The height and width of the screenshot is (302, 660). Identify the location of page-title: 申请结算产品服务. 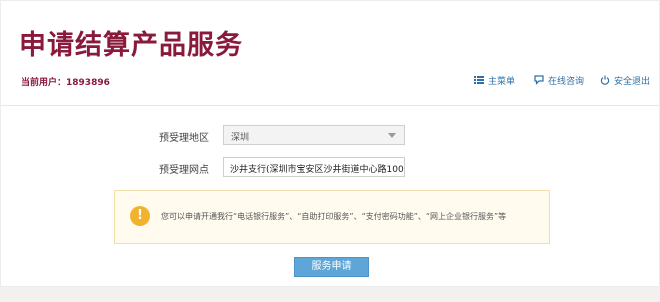
(131, 45).